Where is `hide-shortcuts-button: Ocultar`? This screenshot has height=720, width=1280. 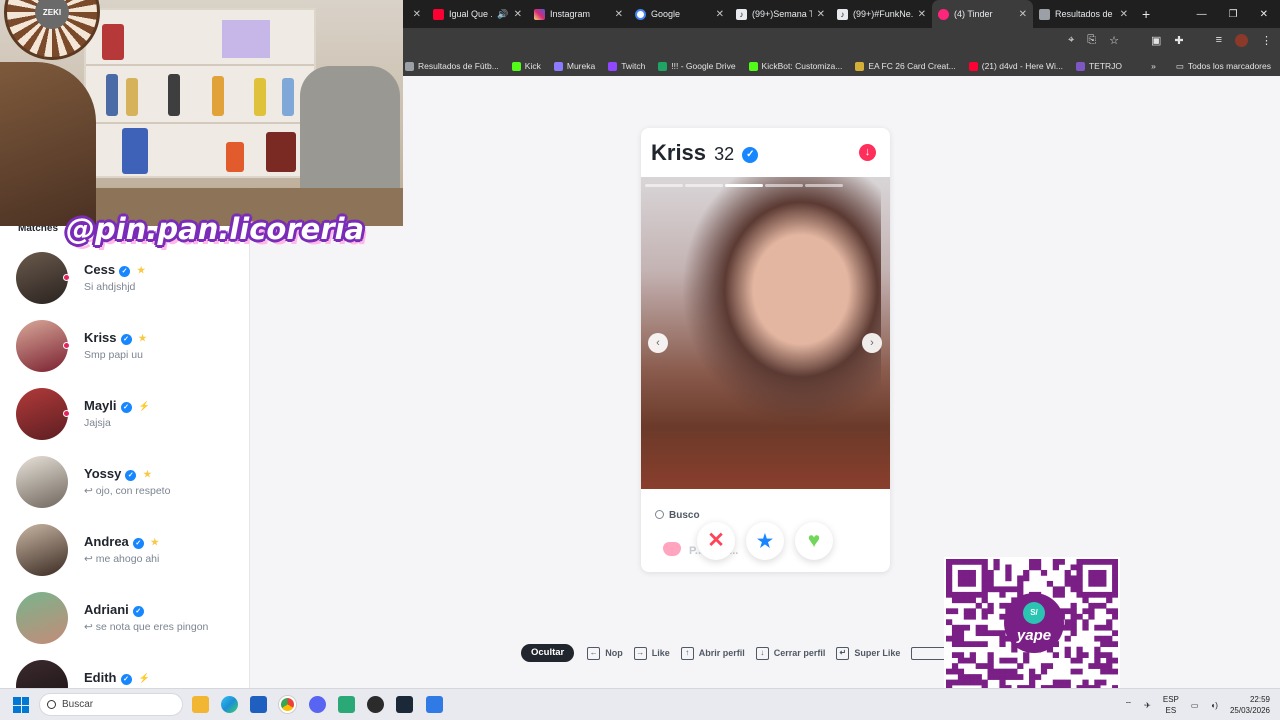 hide-shortcuts-button: Ocultar is located at coordinates (548, 653).